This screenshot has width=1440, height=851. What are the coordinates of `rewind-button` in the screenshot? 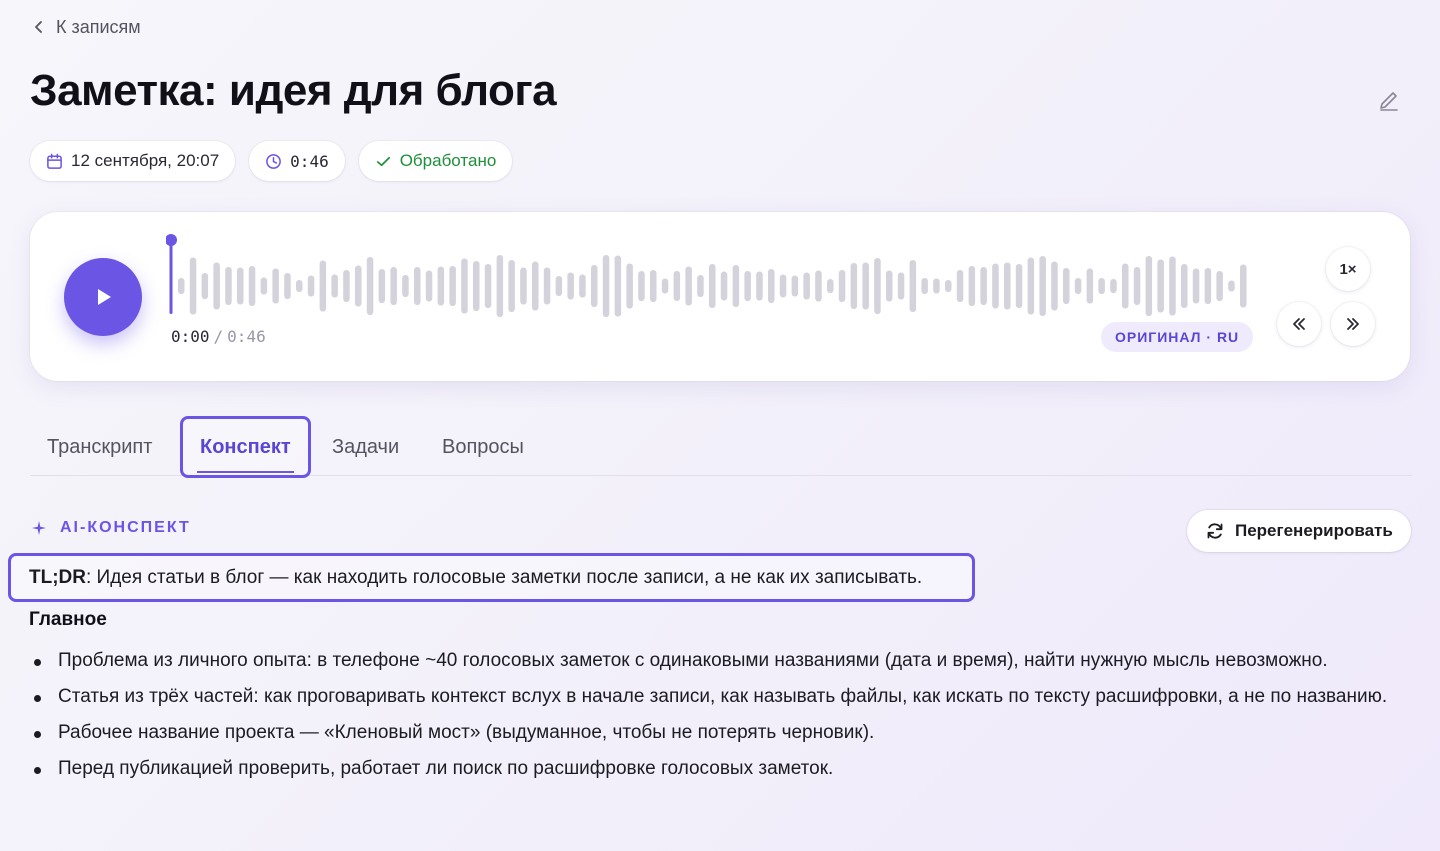 It's located at (1299, 324).